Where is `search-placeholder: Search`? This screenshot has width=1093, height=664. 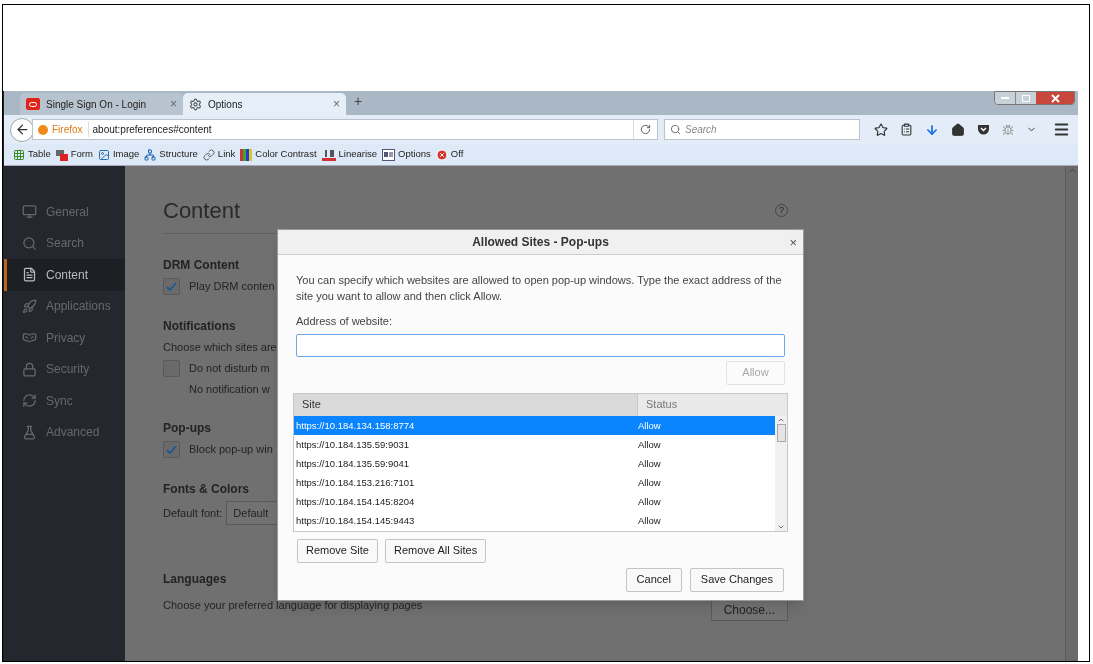
search-placeholder: Search is located at coordinates (701, 130).